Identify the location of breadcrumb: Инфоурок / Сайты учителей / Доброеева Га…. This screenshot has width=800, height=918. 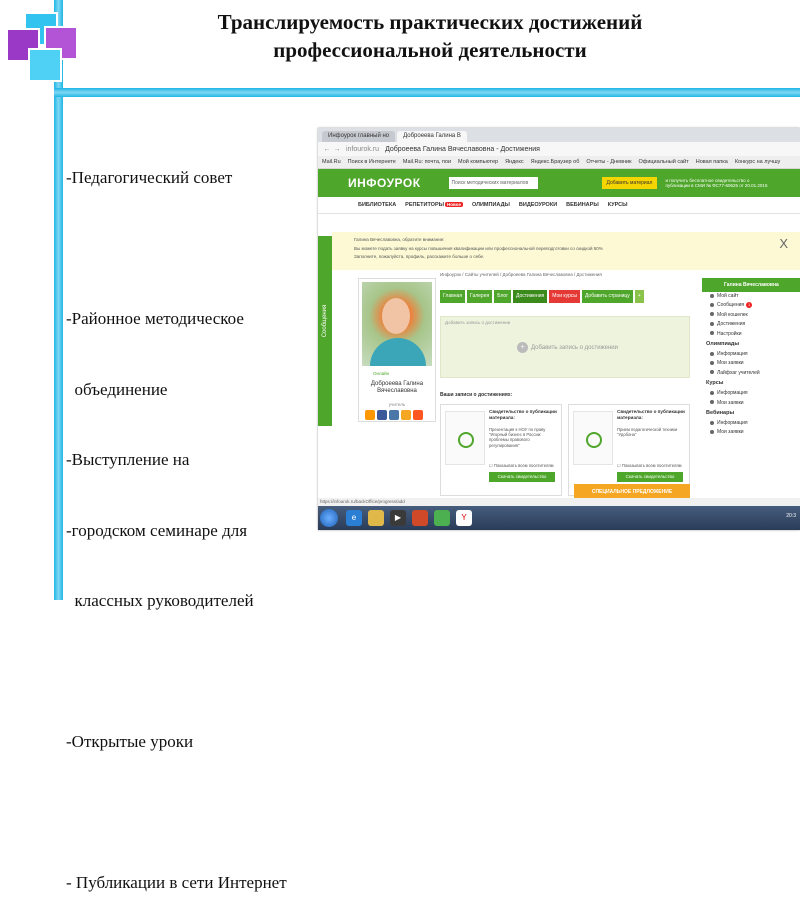
(521, 274).